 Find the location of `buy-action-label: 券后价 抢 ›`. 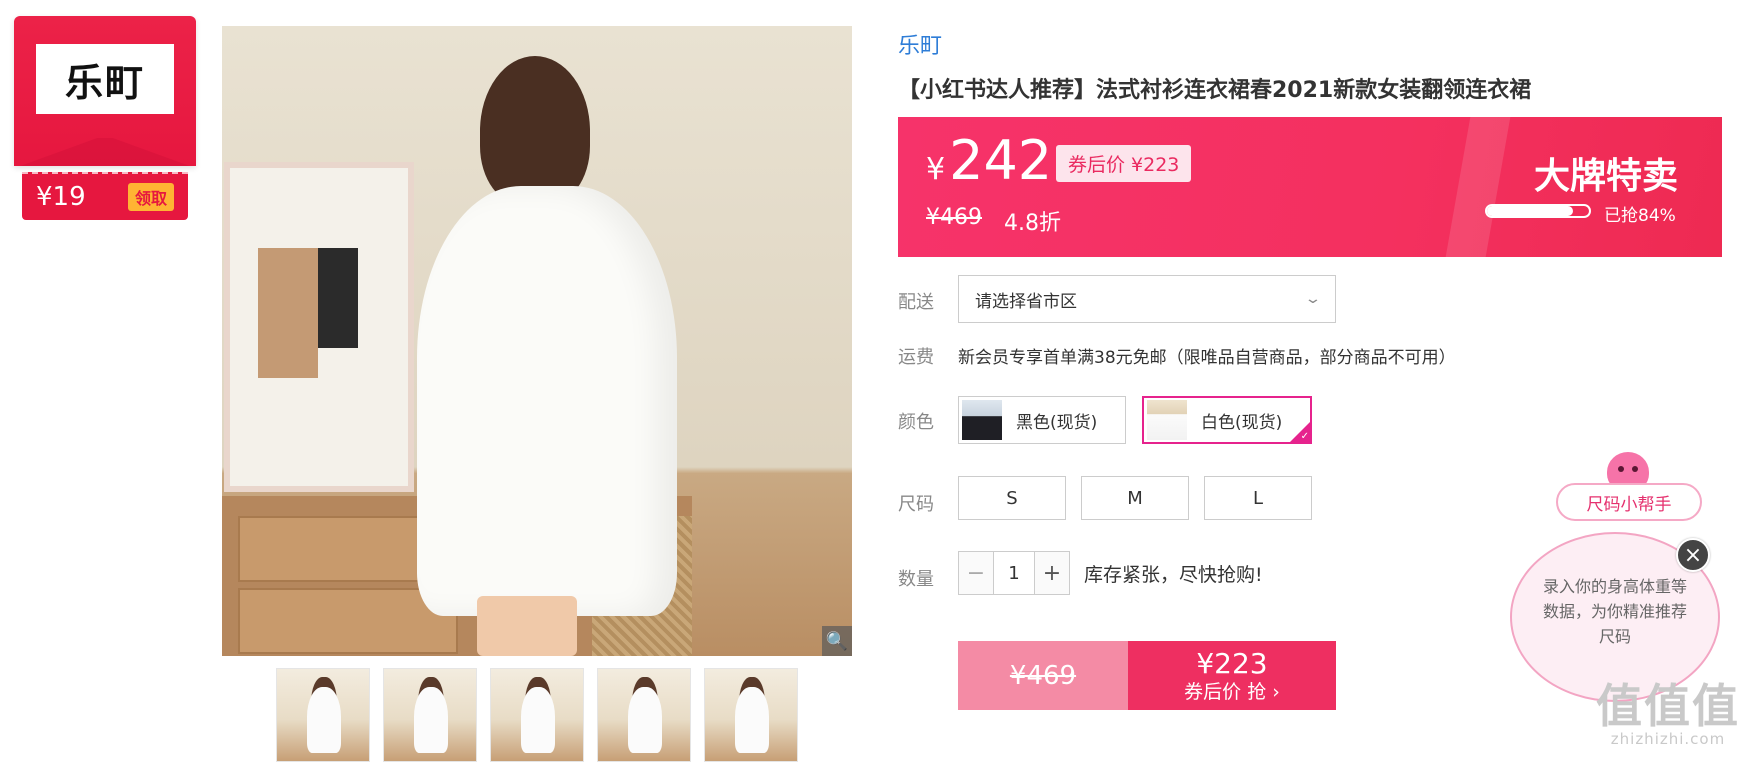

buy-action-label: 券后价 抢 › is located at coordinates (1232, 691).